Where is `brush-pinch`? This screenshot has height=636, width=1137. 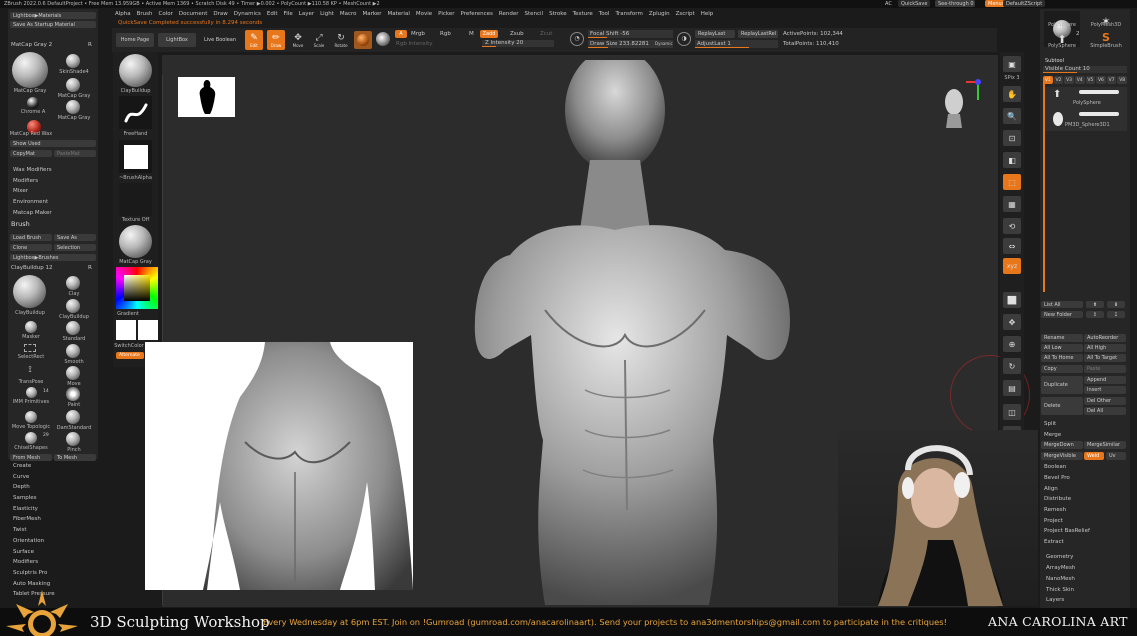
brush-pinch is located at coordinates (73, 439).